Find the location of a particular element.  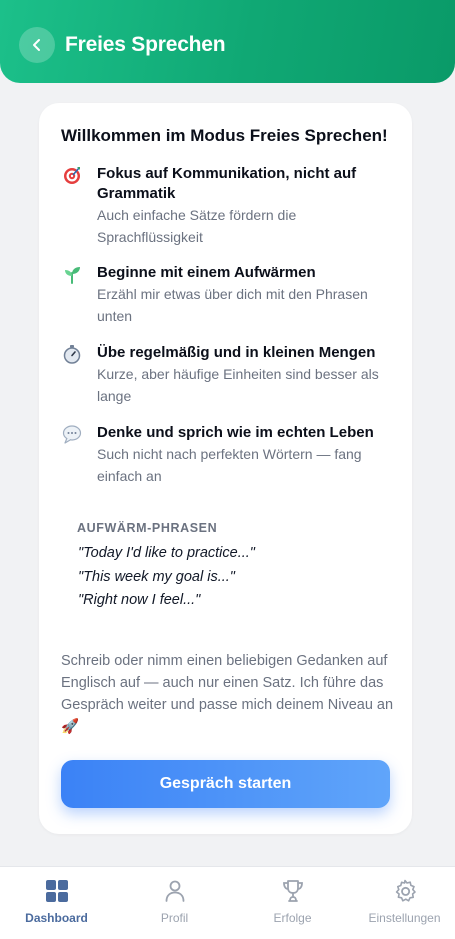

warmup-phrases-label: AUFWÄRM-PHRASEN is located at coordinates (147, 528).